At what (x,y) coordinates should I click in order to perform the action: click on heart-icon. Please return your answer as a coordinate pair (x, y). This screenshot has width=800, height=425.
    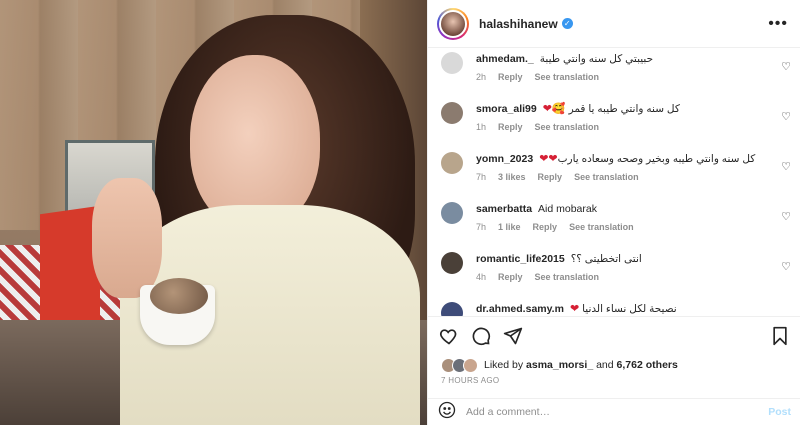
    Looking at the image, I should click on (449, 336).